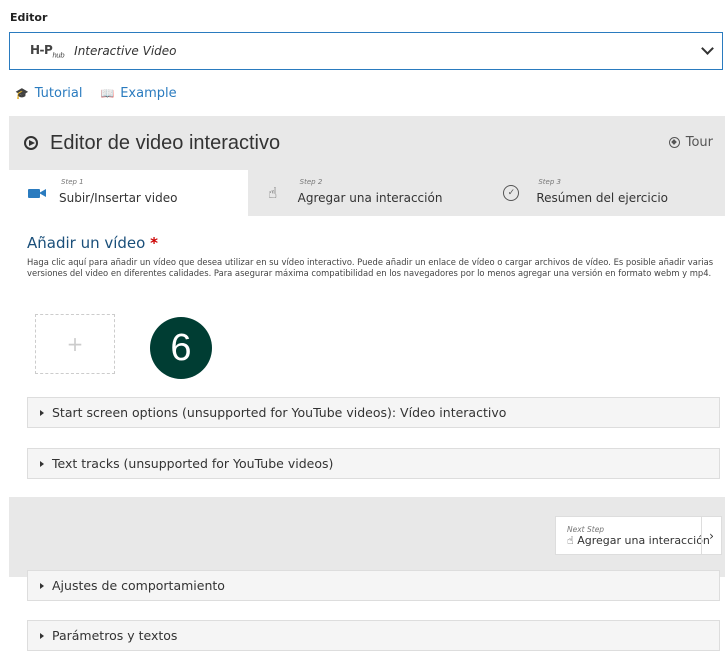 This screenshot has height=662, width=725. What do you see at coordinates (711, 535) in the screenshot?
I see `chevron-right-icon: ›` at bounding box center [711, 535].